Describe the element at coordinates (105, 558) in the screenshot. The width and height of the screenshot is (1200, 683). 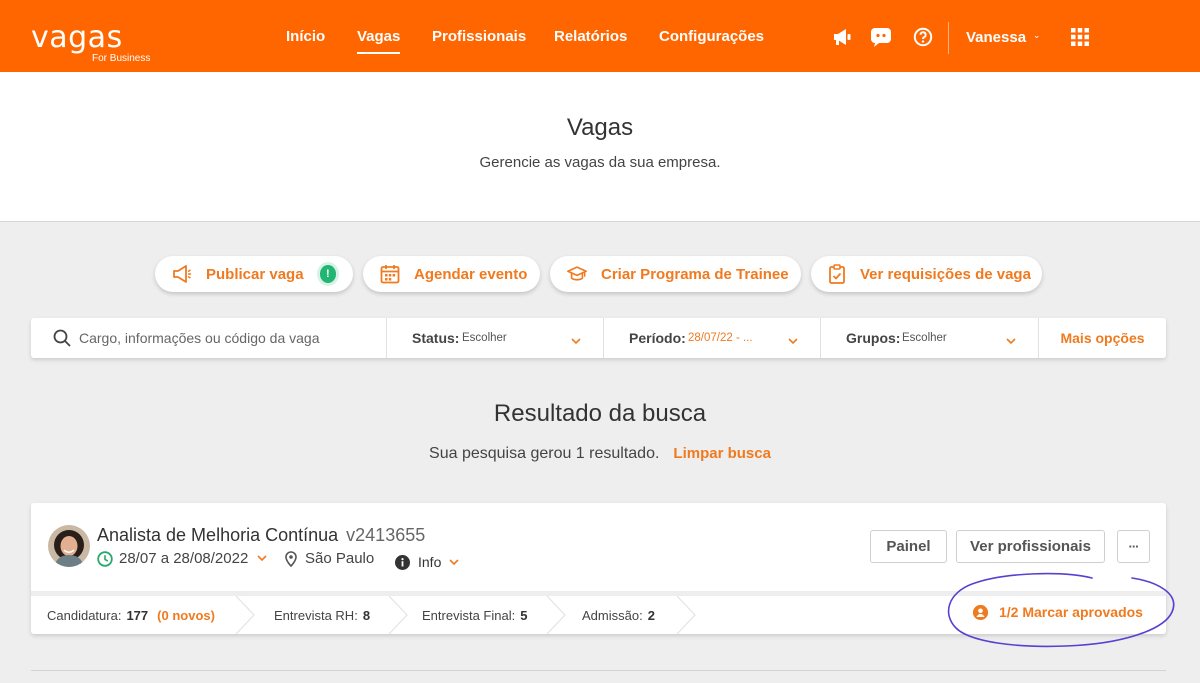
I see `clock-icon` at that location.